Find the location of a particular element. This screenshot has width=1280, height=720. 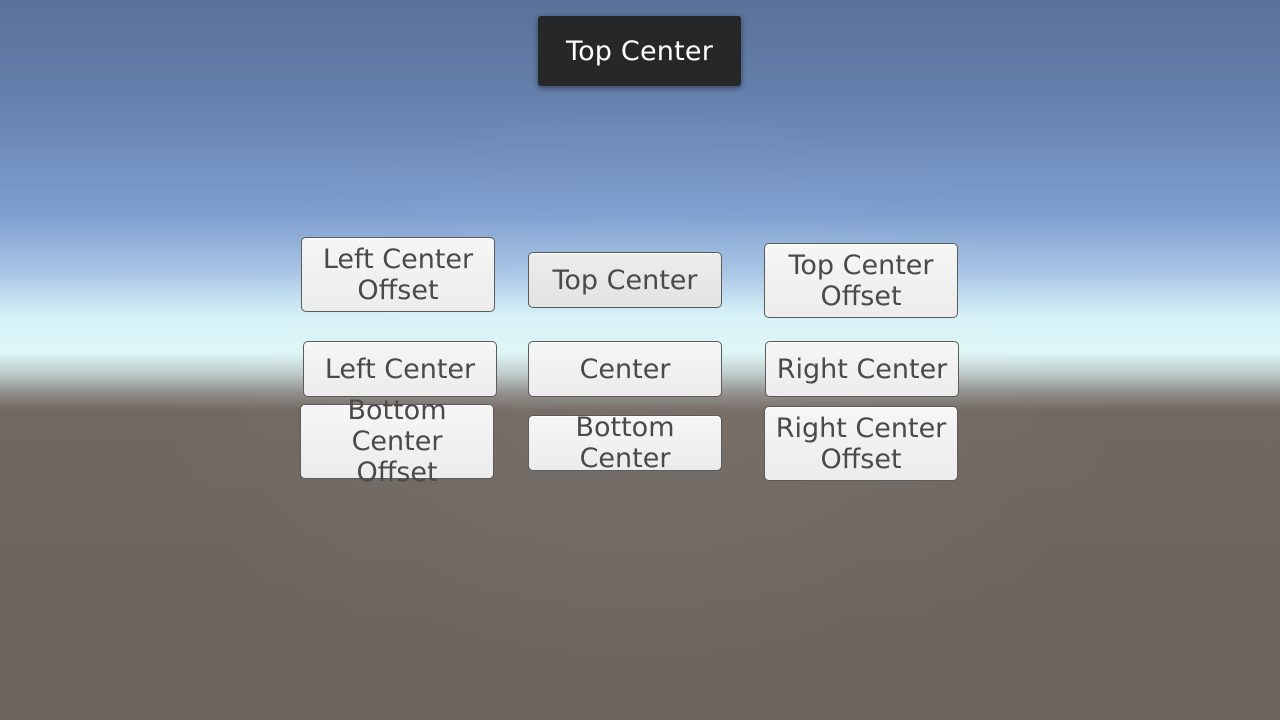

bottom-center-button: Bottom Center is located at coordinates (625, 443).